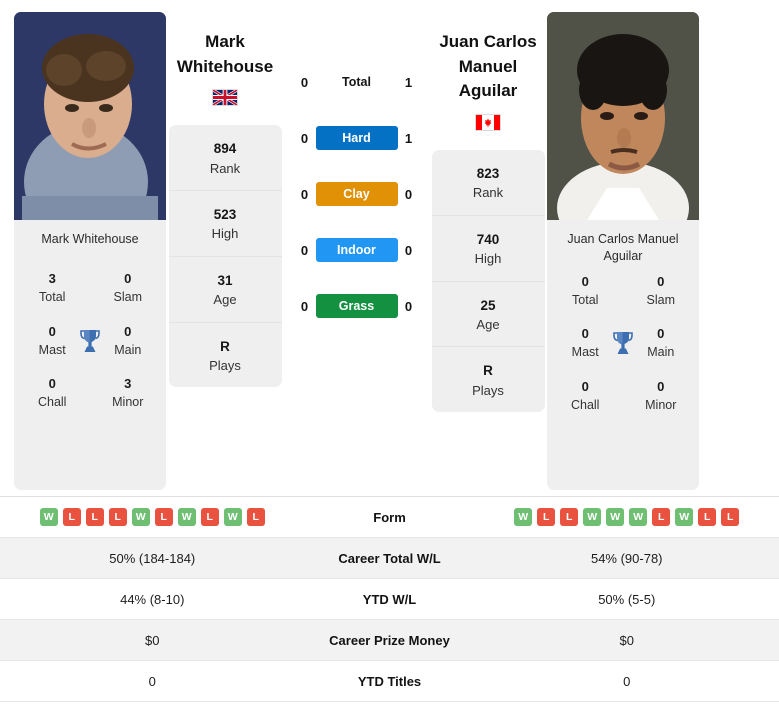 The height and width of the screenshot is (719, 779). What do you see at coordinates (661, 281) in the screenshot?
I see `right-title-slam-value: 0` at bounding box center [661, 281].